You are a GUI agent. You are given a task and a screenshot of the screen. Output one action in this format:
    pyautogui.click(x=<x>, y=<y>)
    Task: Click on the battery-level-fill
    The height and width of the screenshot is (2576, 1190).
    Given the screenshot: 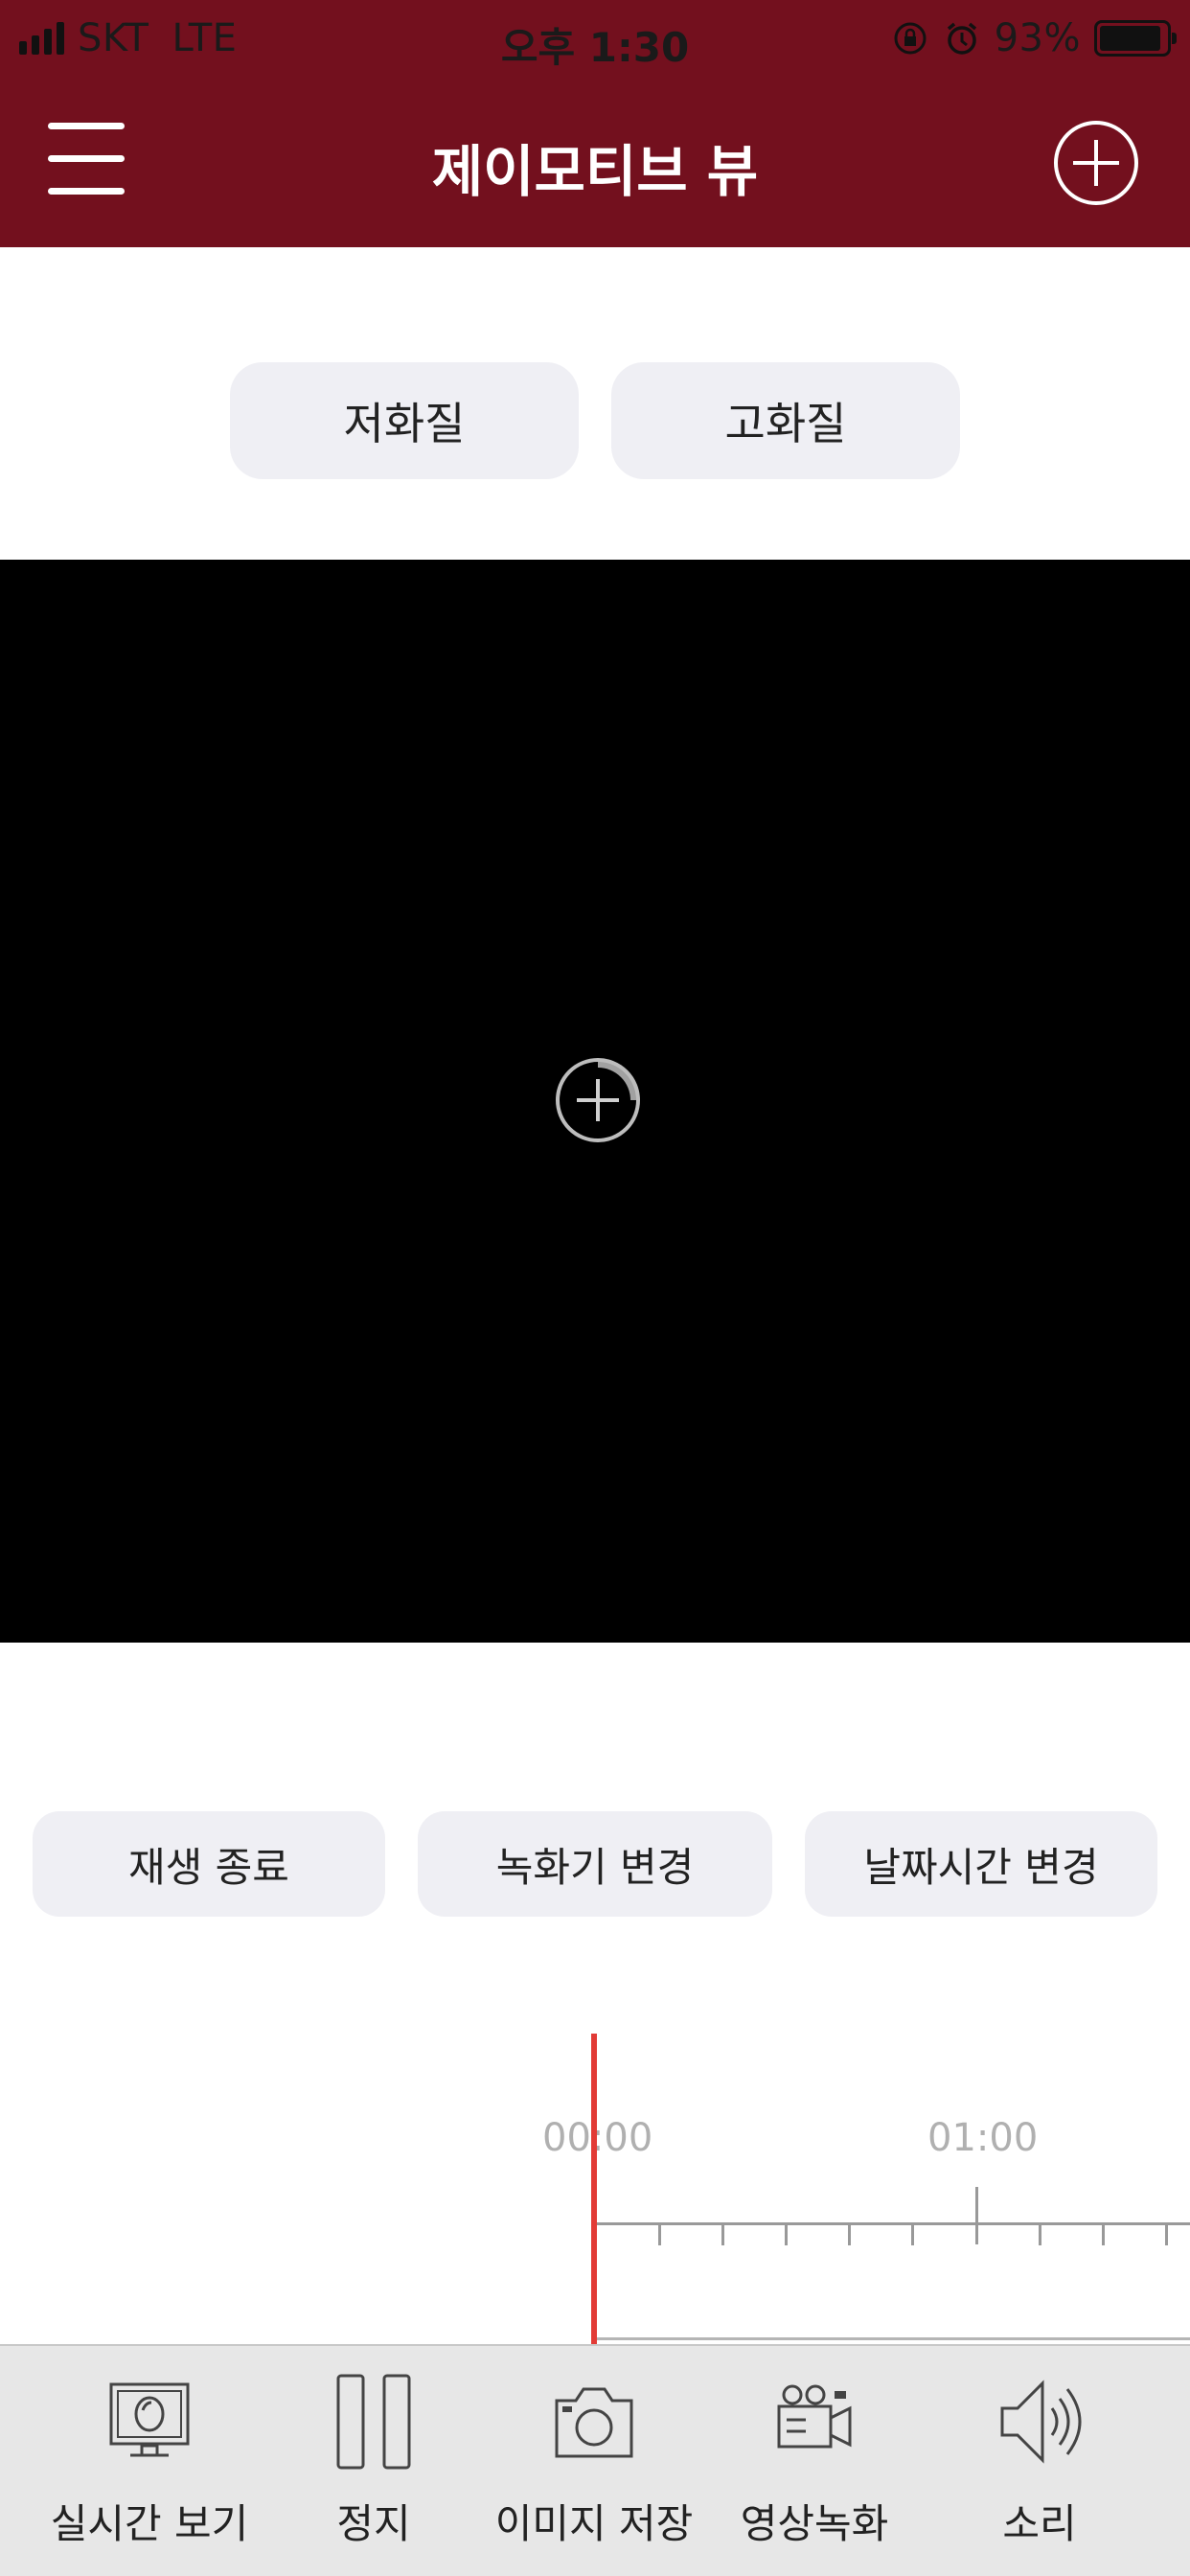 What is the action you would take?
    pyautogui.click(x=1131, y=38)
    